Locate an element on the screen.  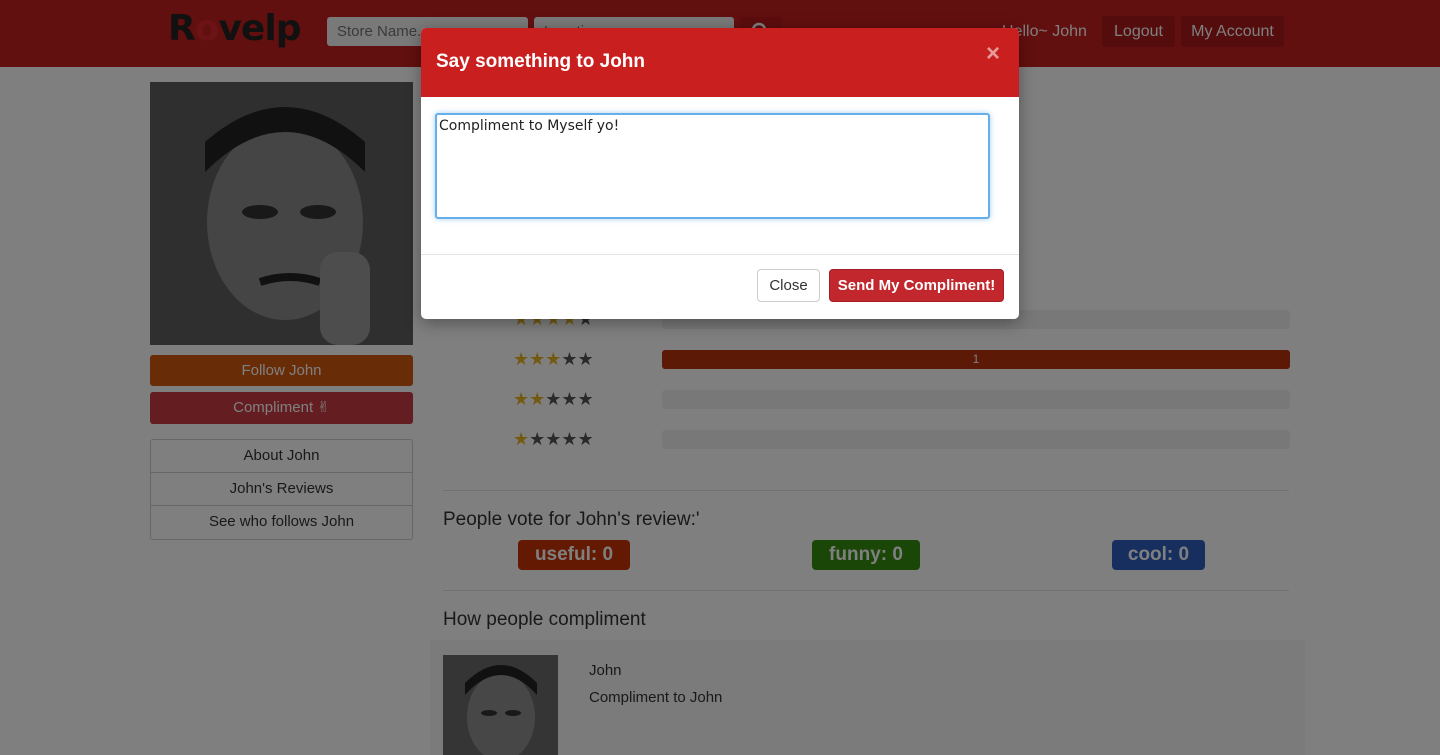
modal-body is located at coordinates (720, 176).